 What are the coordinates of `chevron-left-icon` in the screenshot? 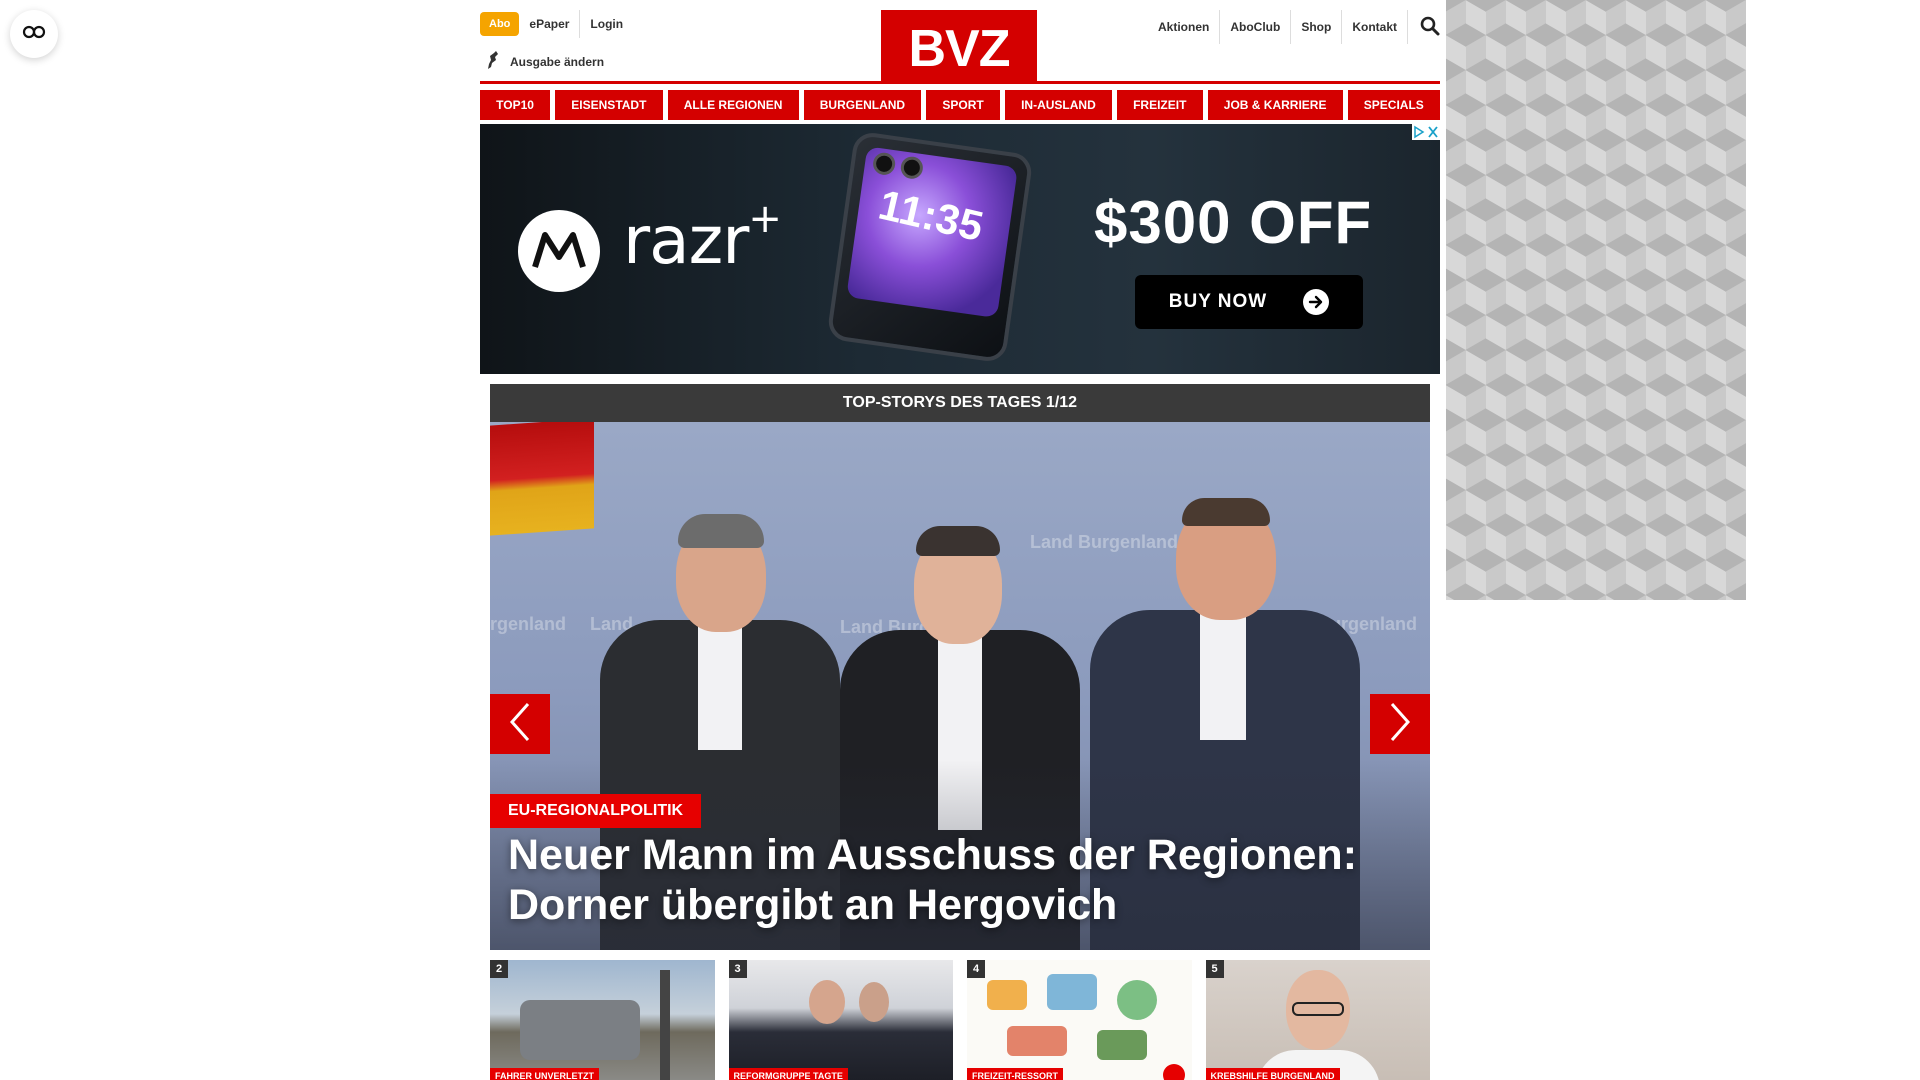 It's located at (520, 724).